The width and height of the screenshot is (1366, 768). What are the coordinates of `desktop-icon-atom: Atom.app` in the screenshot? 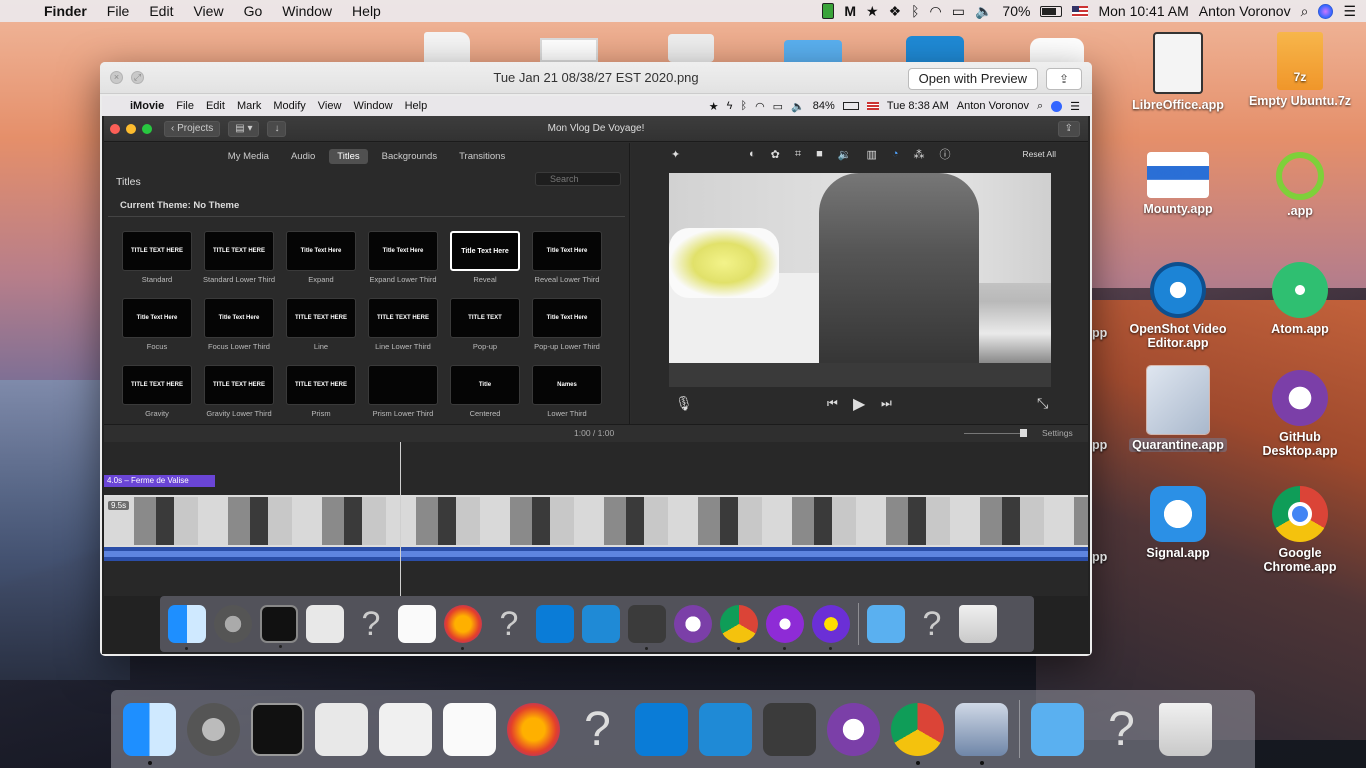 It's located at (1300, 299).